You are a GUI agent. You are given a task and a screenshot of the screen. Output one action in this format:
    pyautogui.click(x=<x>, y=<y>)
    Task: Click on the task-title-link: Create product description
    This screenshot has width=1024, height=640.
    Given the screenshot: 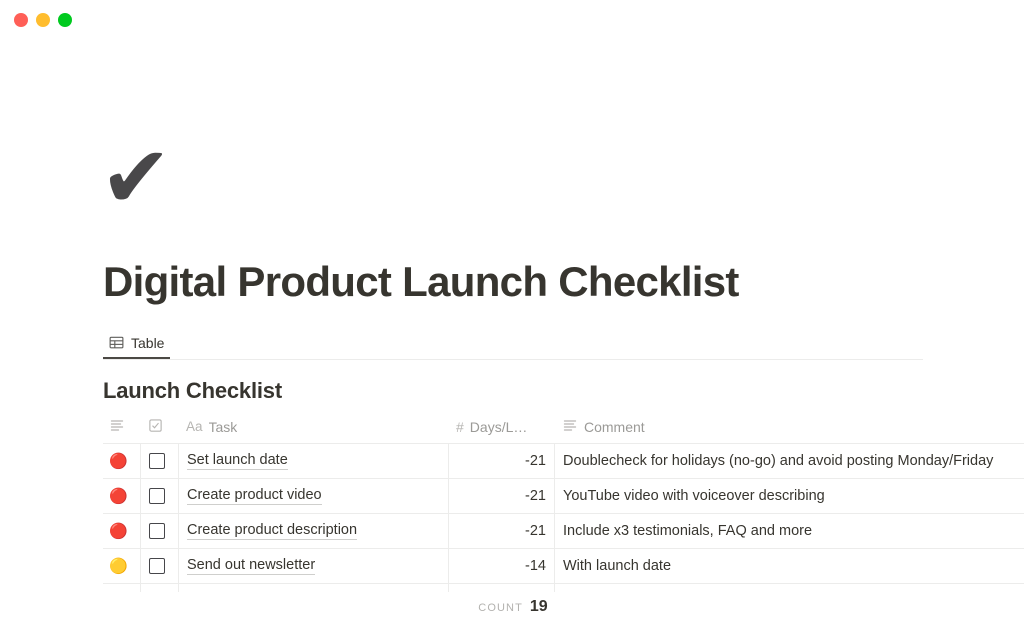 What is the action you would take?
    pyautogui.click(x=272, y=531)
    